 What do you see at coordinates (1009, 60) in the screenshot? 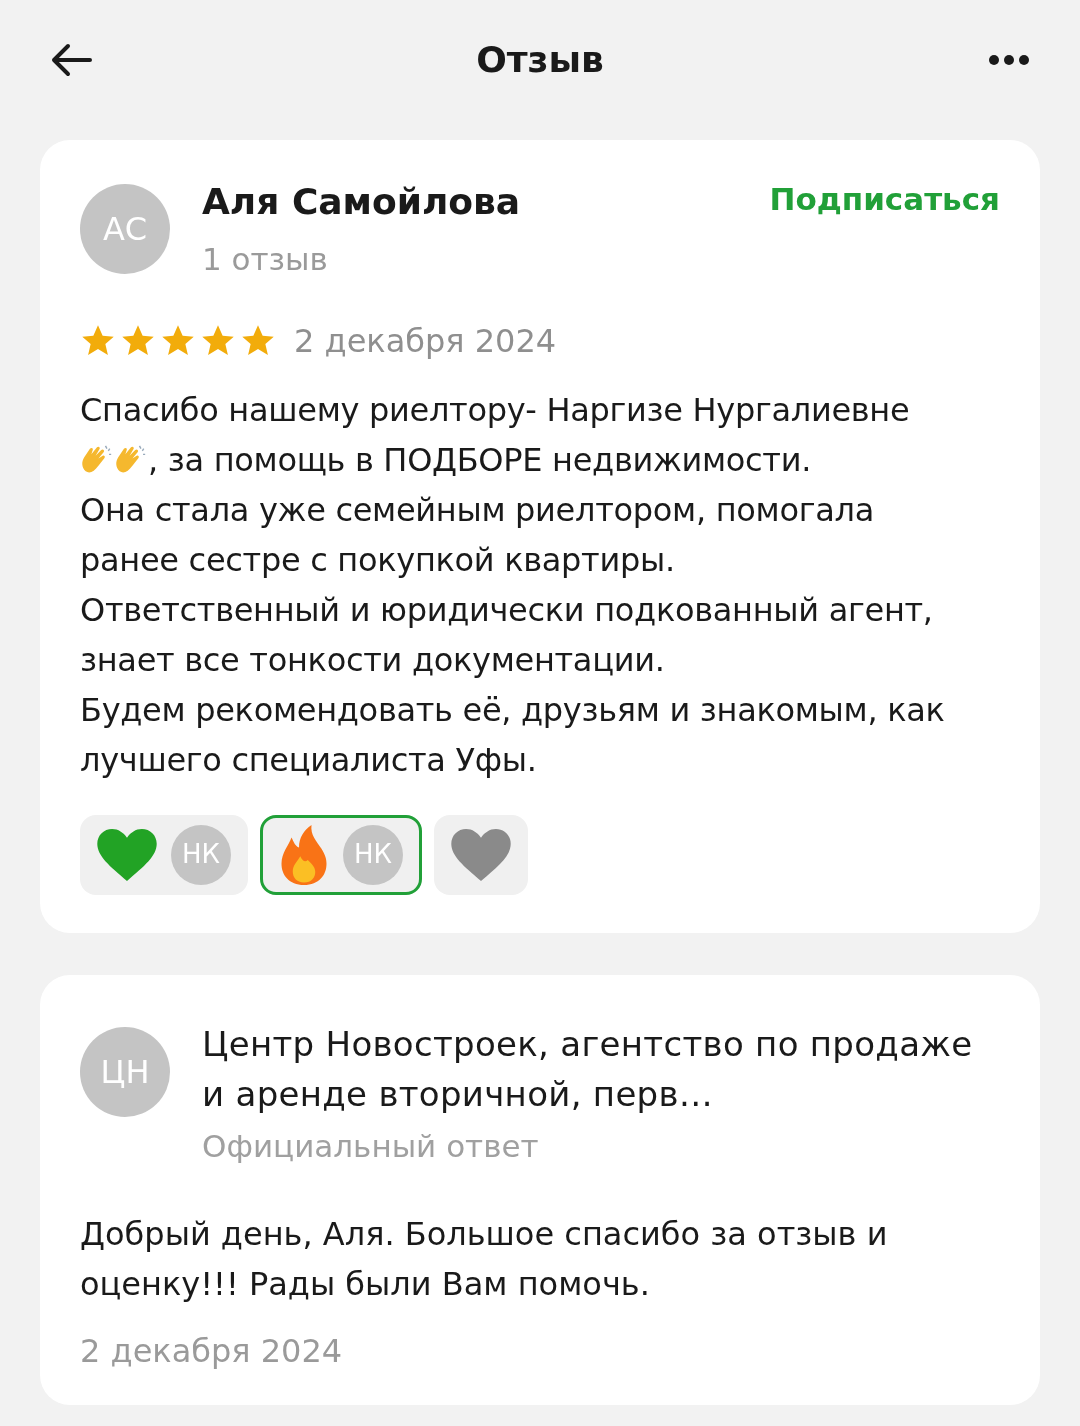
I see `more-icon` at bounding box center [1009, 60].